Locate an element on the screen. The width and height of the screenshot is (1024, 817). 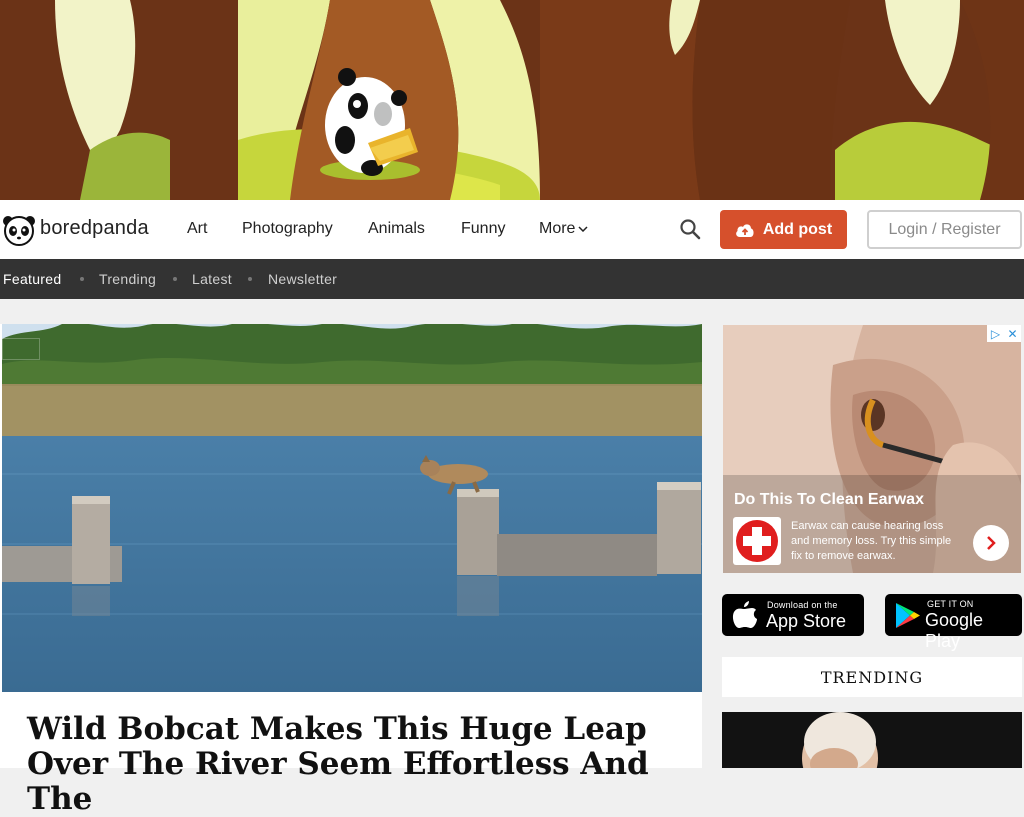
subnav-latest: Latest is located at coordinates (212, 279).